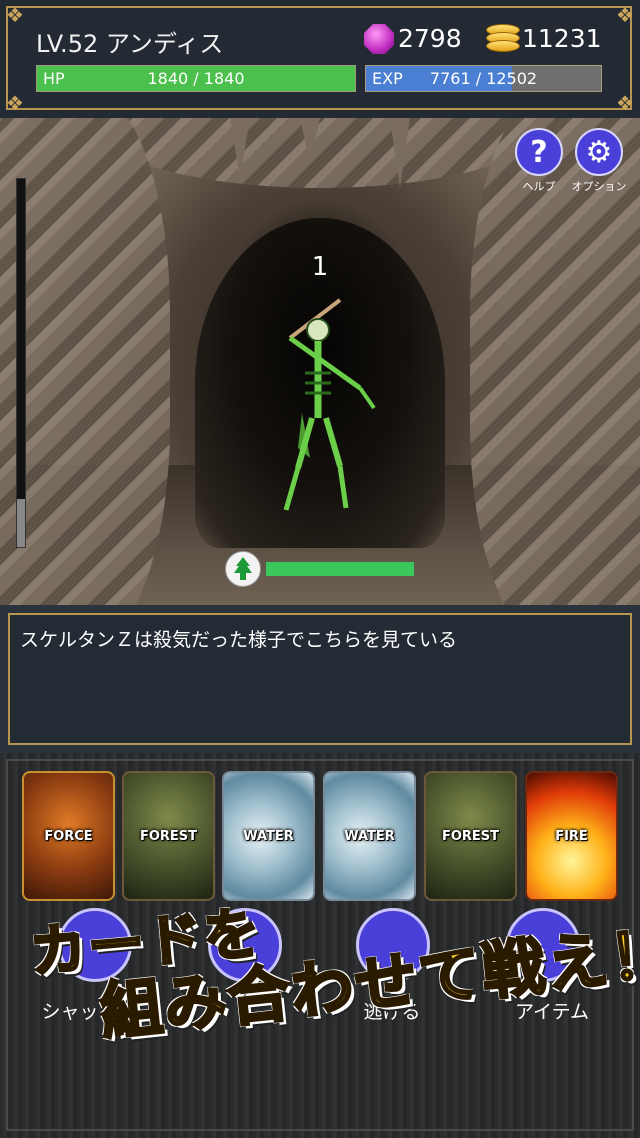  Describe the element at coordinates (392, 1012) in the screenshot. I see `escape-label: 逃げる` at that location.